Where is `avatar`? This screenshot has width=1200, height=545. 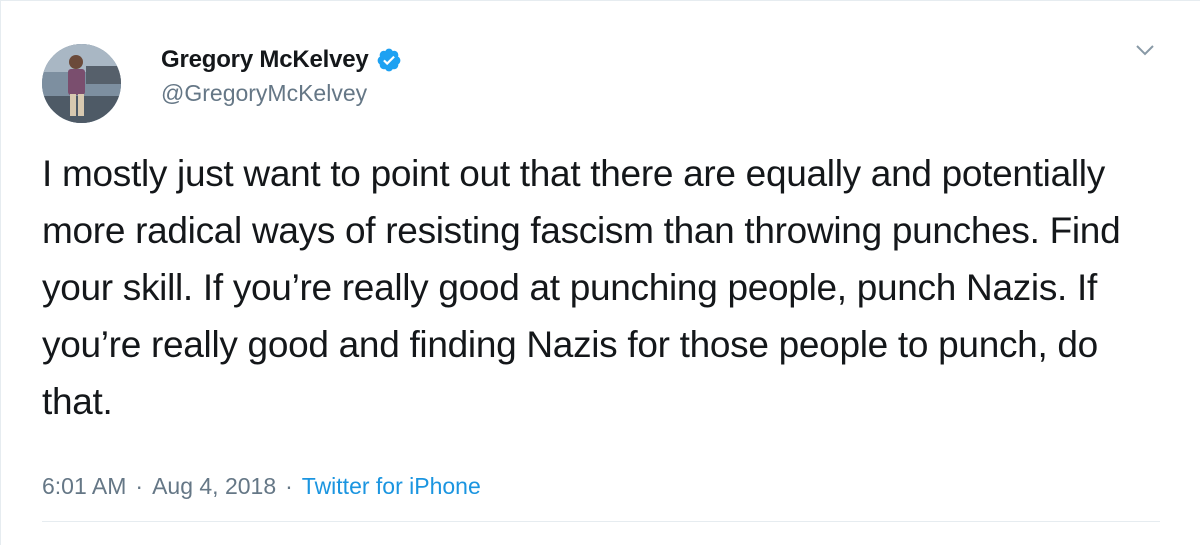 avatar is located at coordinates (81, 83).